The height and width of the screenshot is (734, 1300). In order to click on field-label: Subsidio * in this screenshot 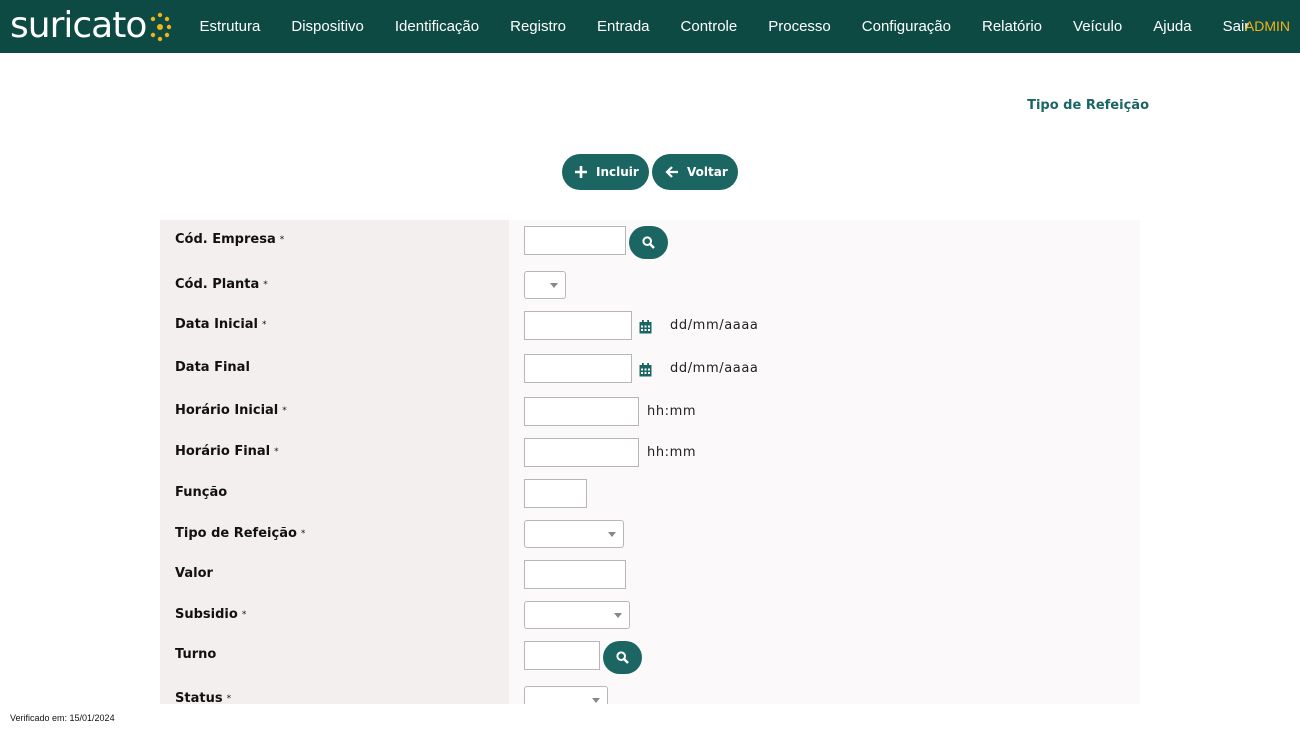, I will do `click(211, 614)`.